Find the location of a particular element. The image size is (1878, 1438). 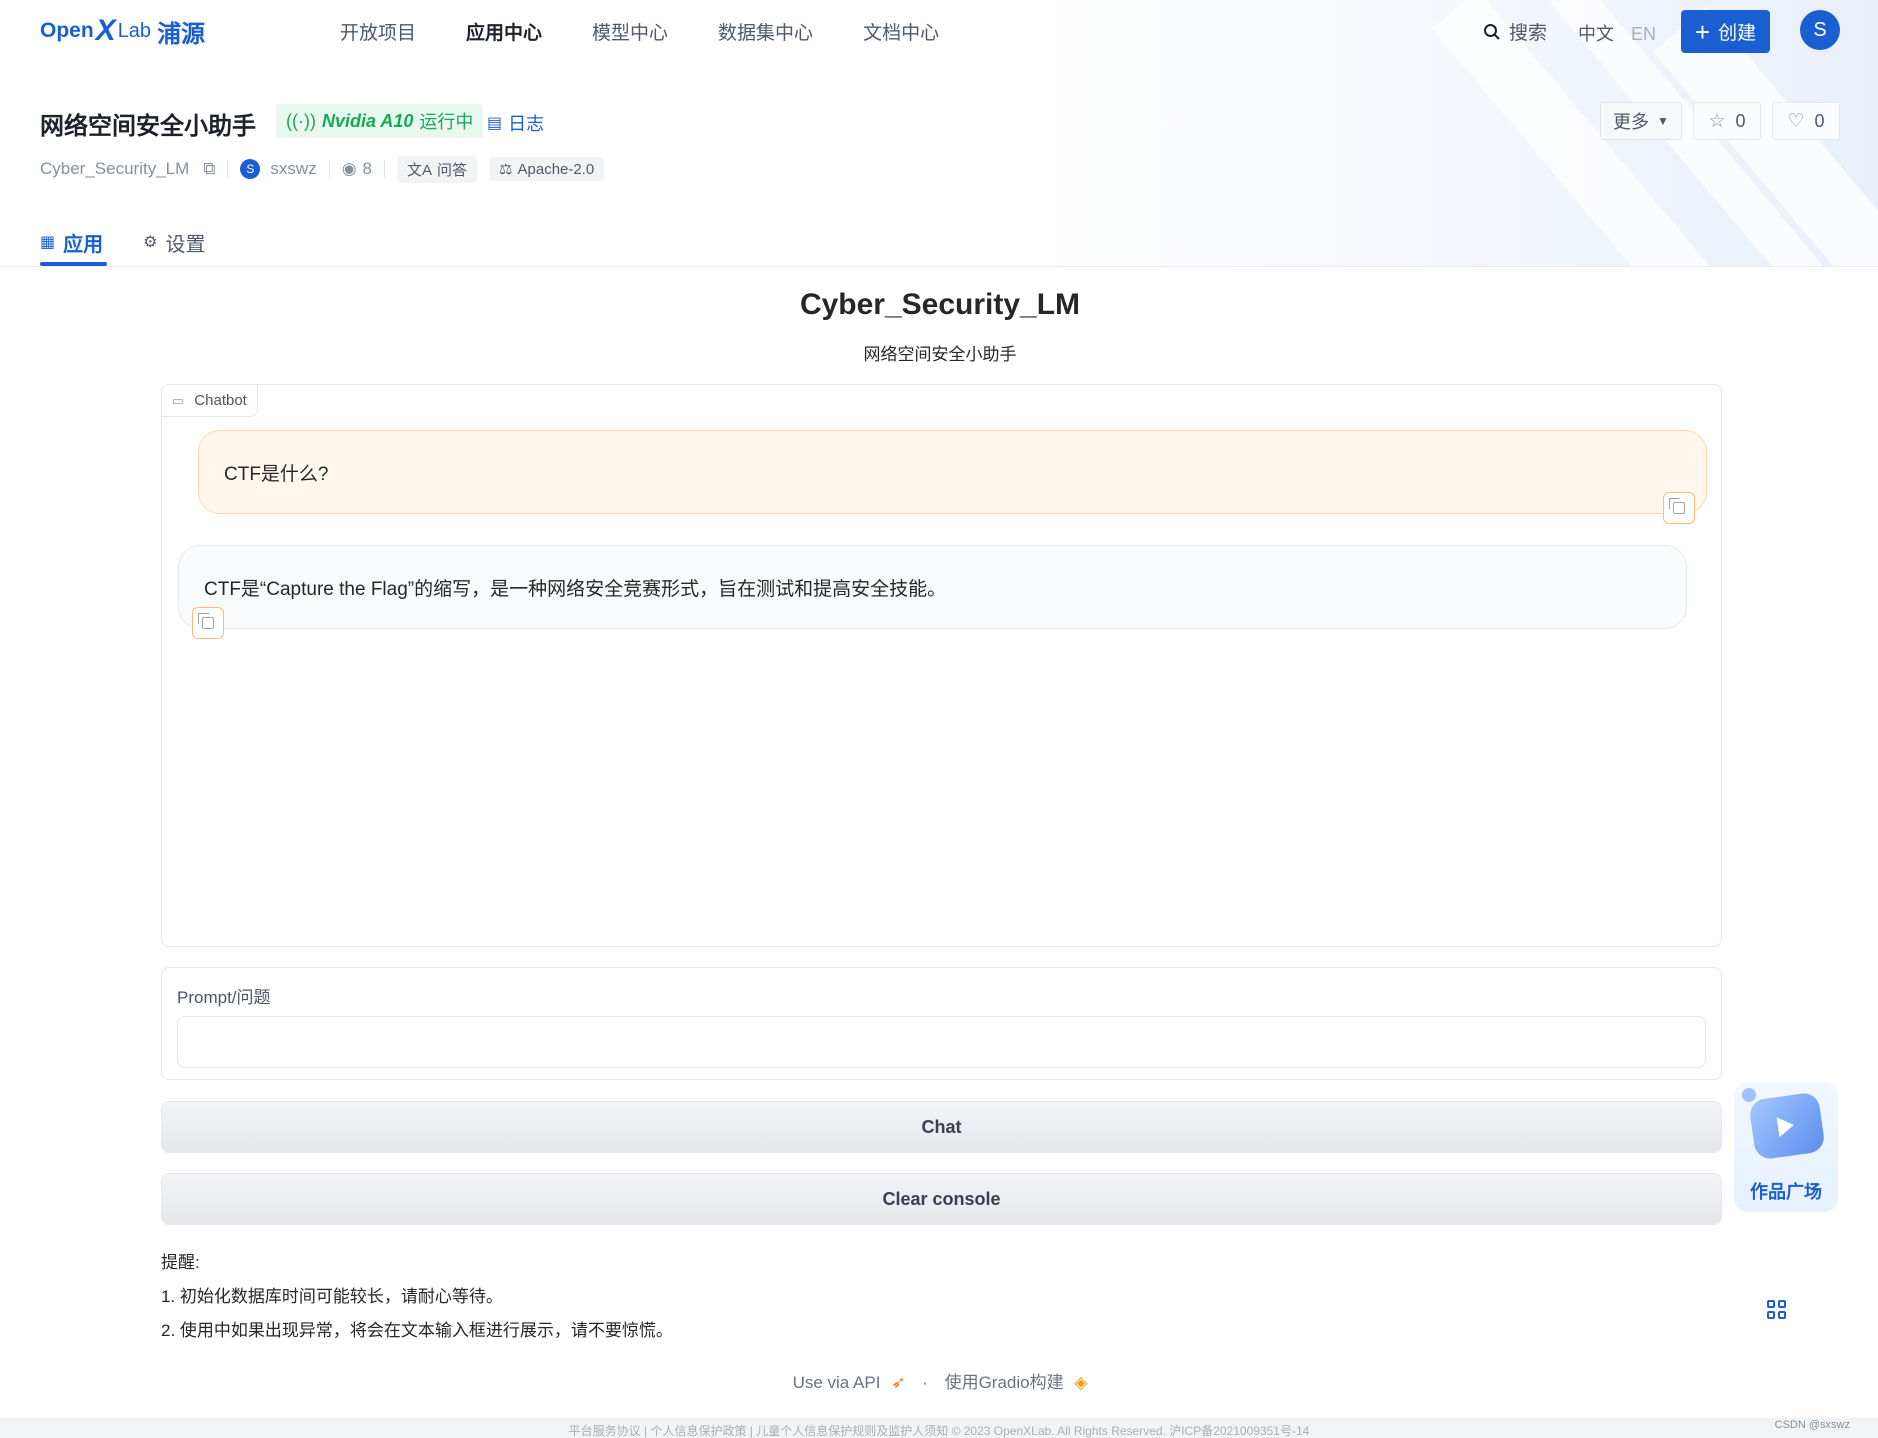

prompt-input is located at coordinates (941, 1042).